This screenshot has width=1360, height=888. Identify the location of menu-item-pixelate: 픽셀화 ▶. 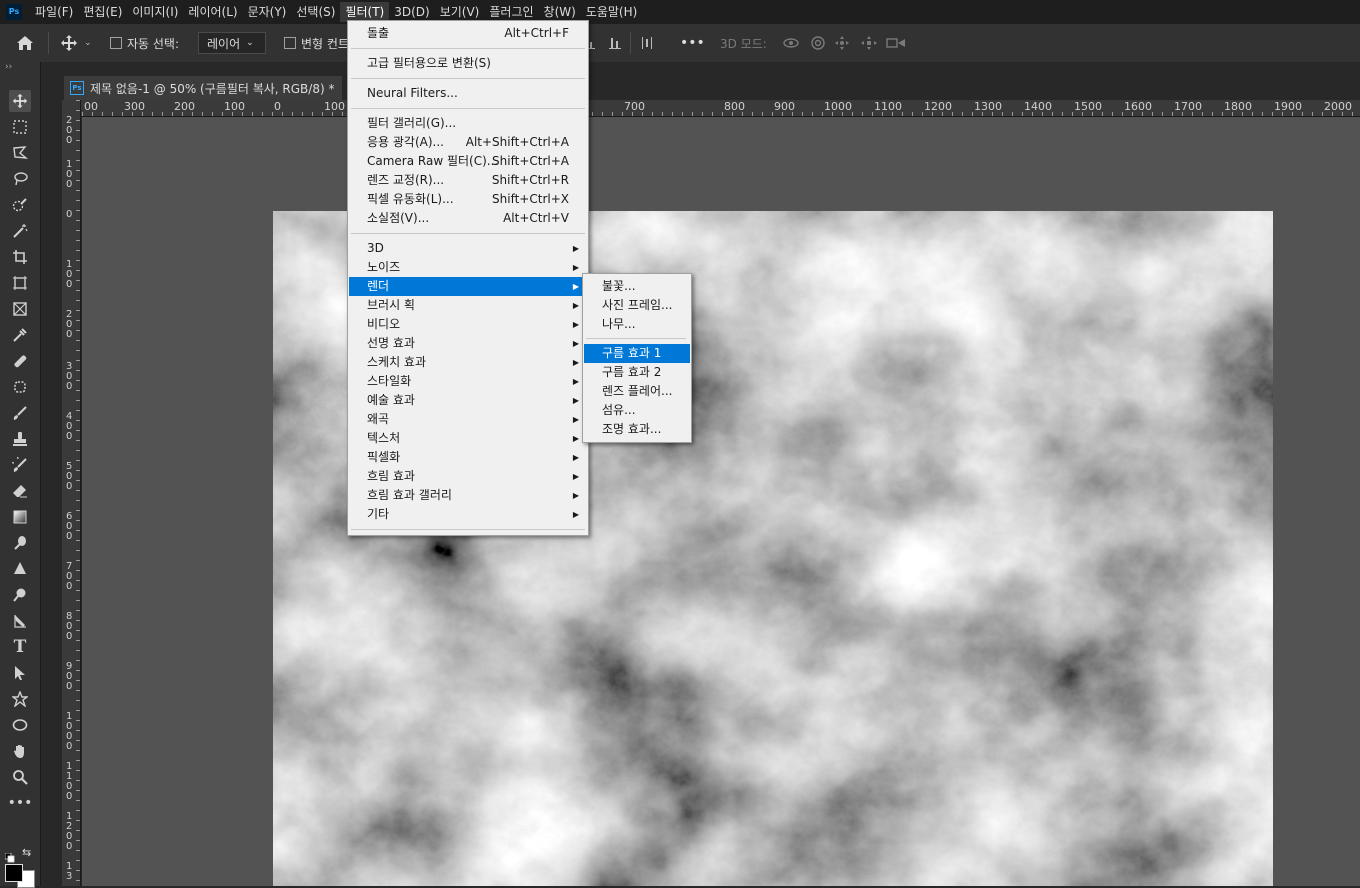
(468, 457).